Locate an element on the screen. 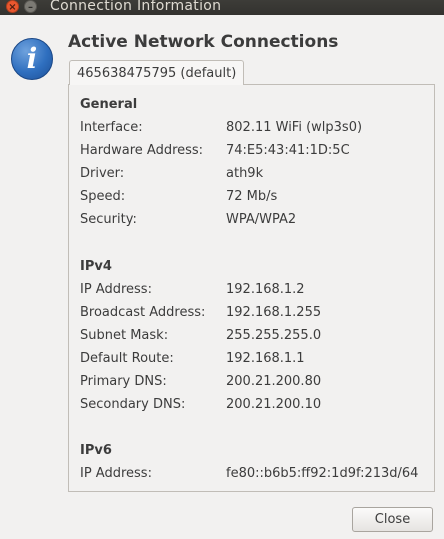 This screenshot has width=444, height=539. speed-value: 72 Mb/s is located at coordinates (252, 196).